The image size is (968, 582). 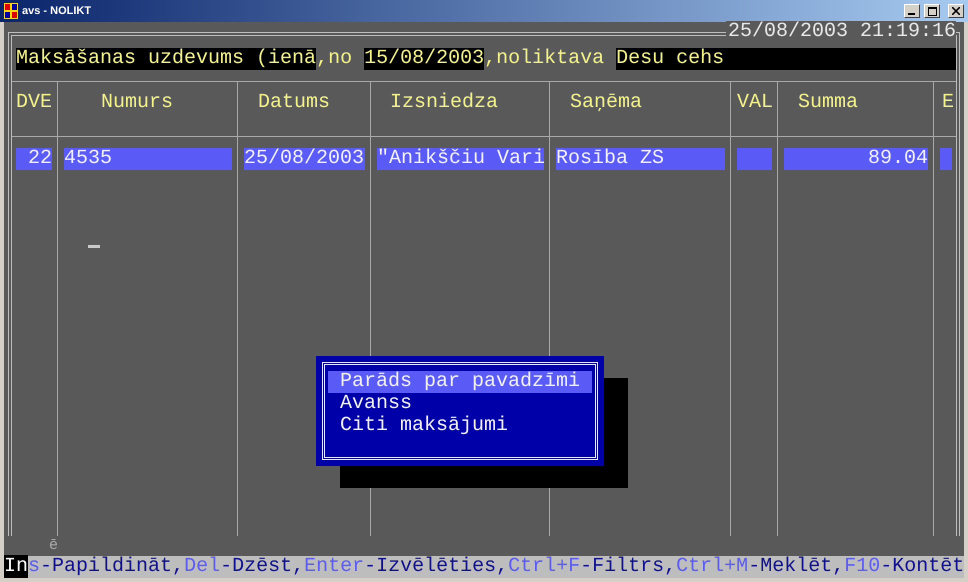 What do you see at coordinates (166, 59) in the screenshot?
I see `header-field: Maksāšanas uzdevums (ienā` at bounding box center [166, 59].